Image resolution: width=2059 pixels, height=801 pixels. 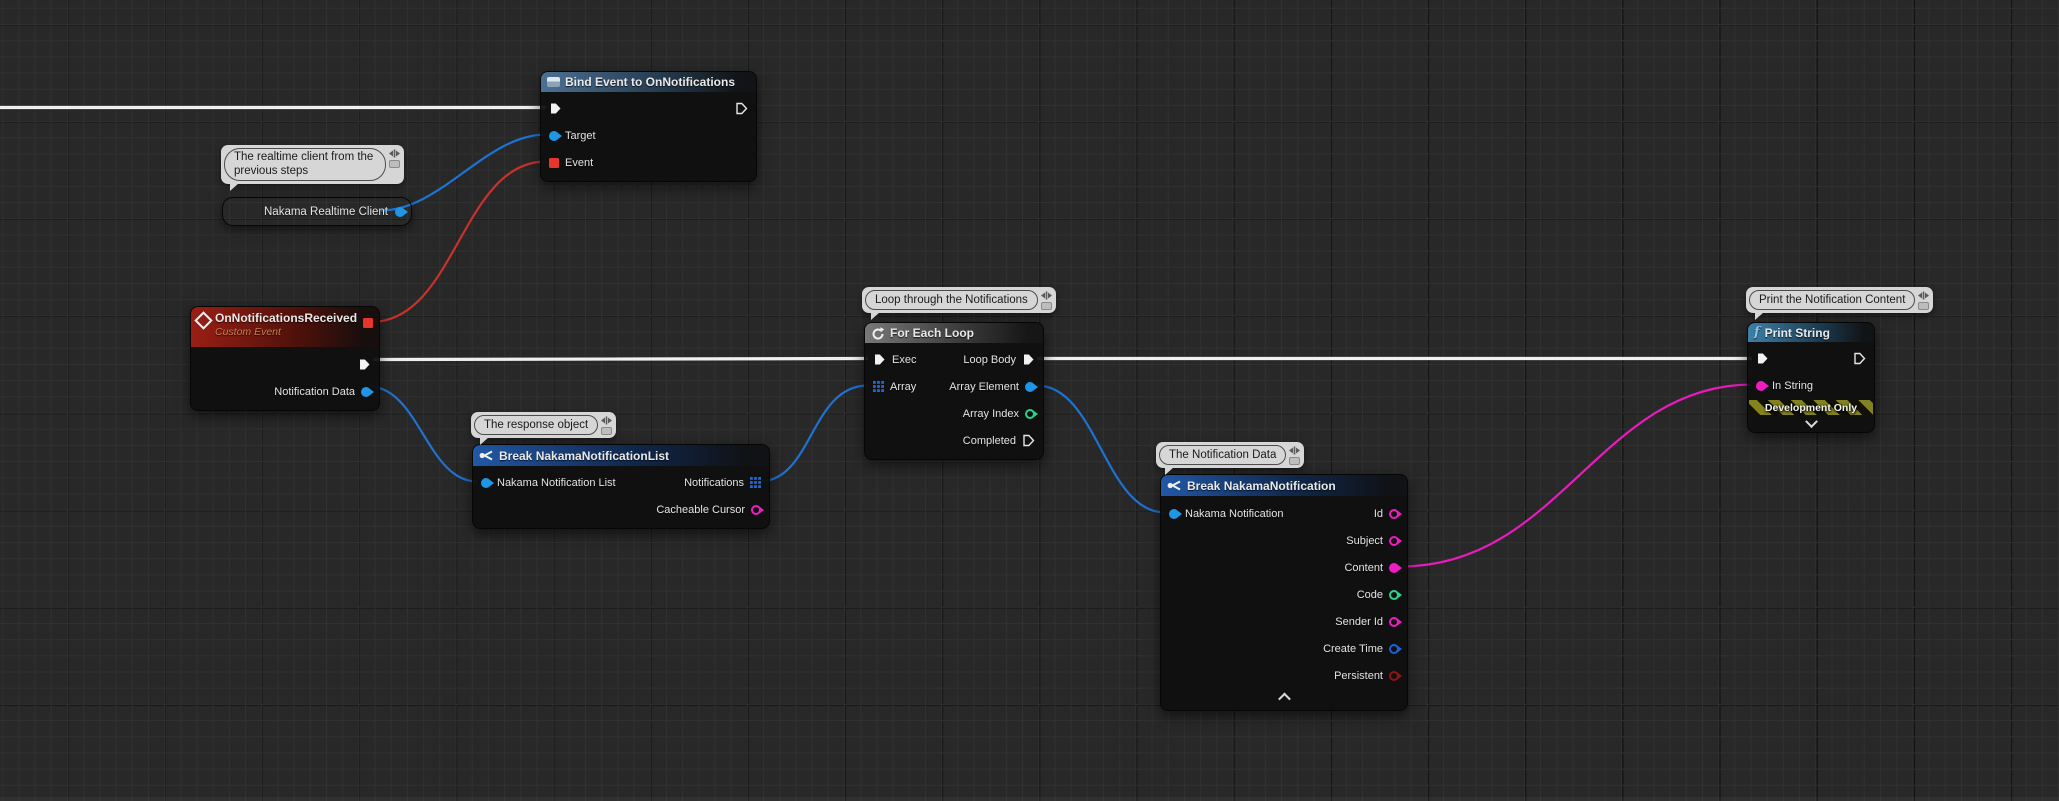 I want to click on comment-text: Loop through the Notifications, so click(x=951, y=300).